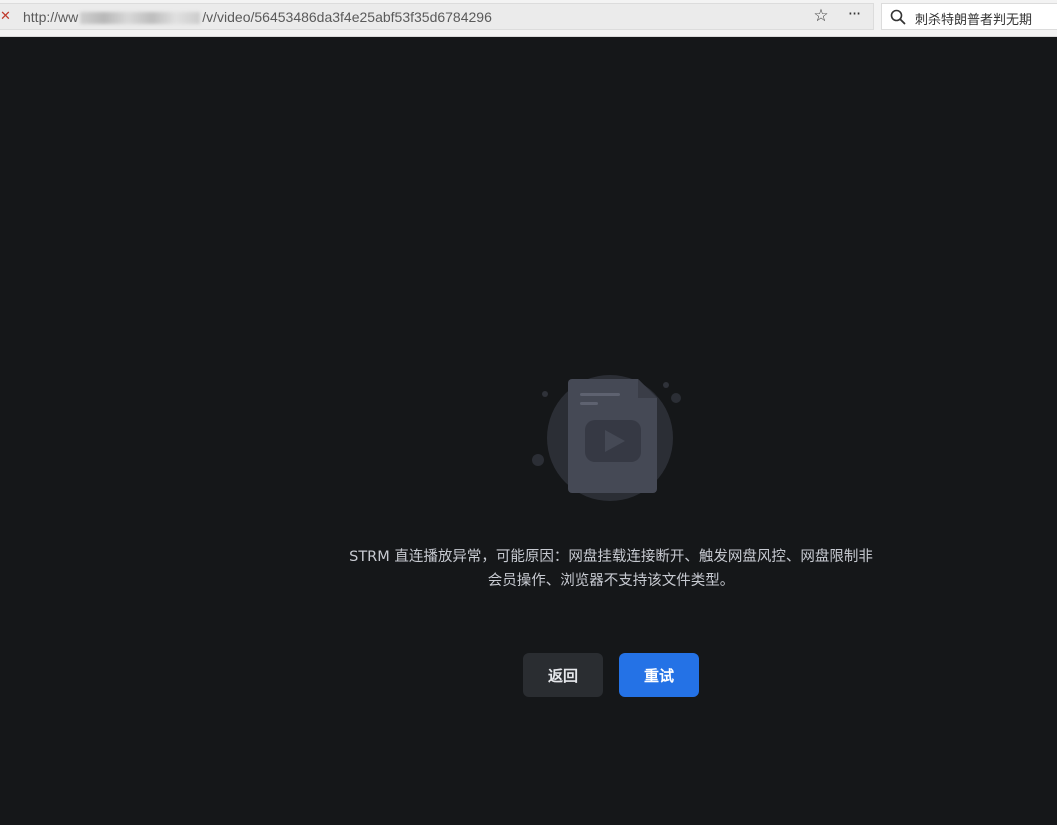 The width and height of the screenshot is (1057, 825). Describe the element at coordinates (563, 675) in the screenshot. I see `back-button: 返回` at that location.